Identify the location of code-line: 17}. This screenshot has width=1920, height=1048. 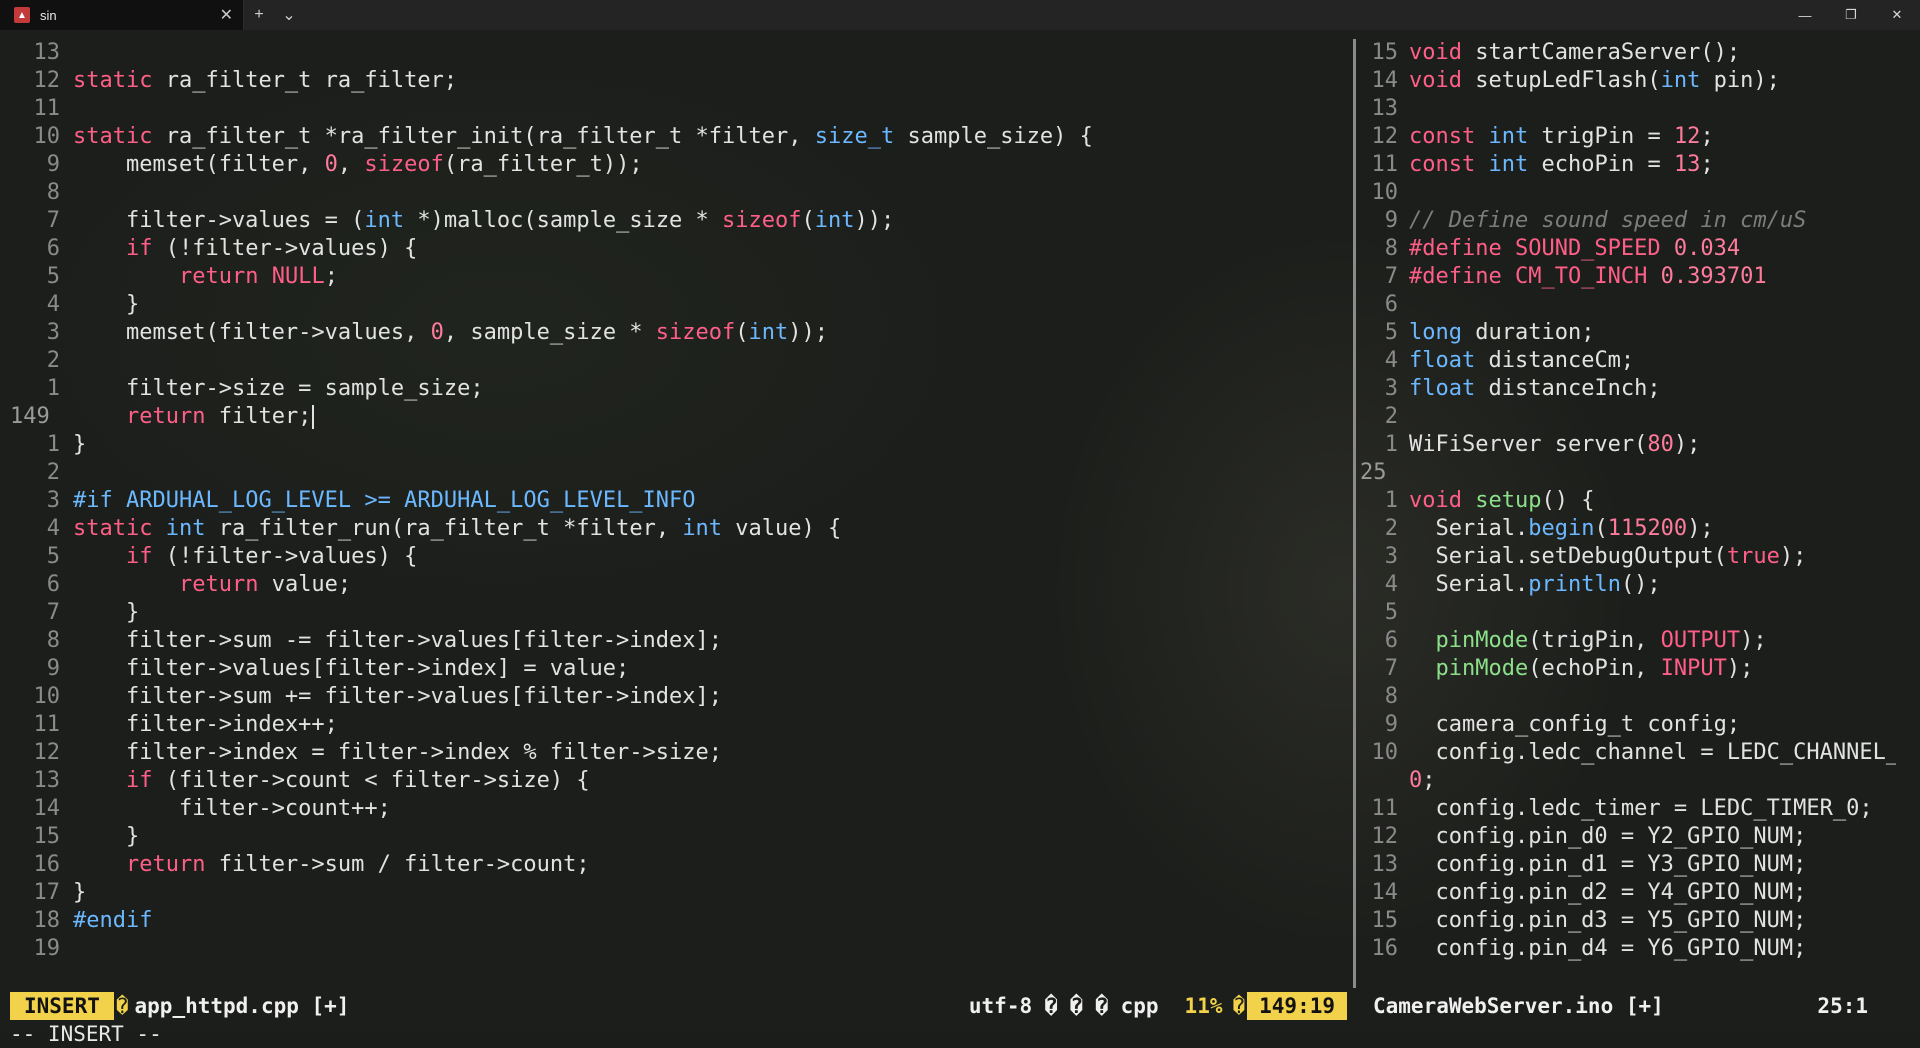
(680, 893).